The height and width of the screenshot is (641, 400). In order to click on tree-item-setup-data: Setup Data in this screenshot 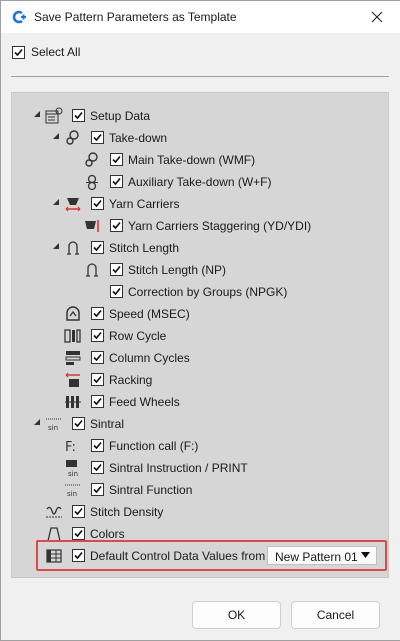, I will do `click(200, 116)`.